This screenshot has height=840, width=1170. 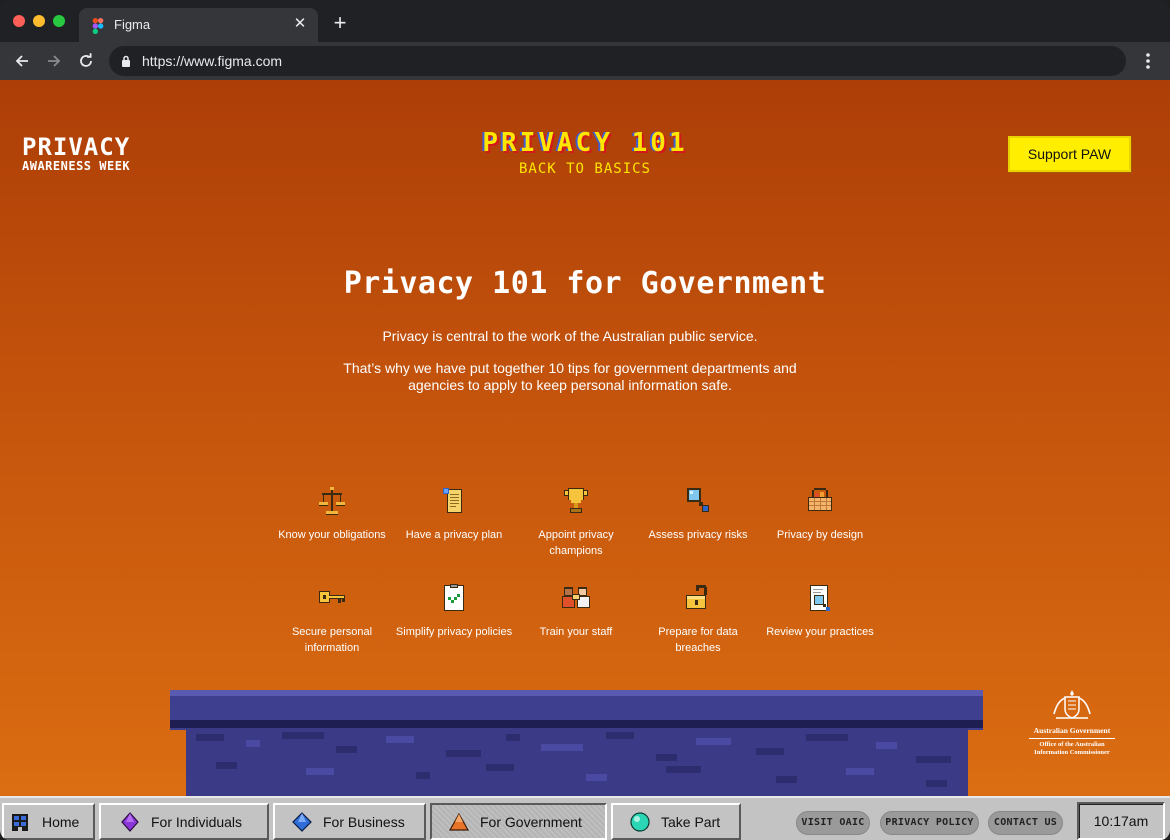 I want to click on document-search-icon, so click(x=820, y=598).